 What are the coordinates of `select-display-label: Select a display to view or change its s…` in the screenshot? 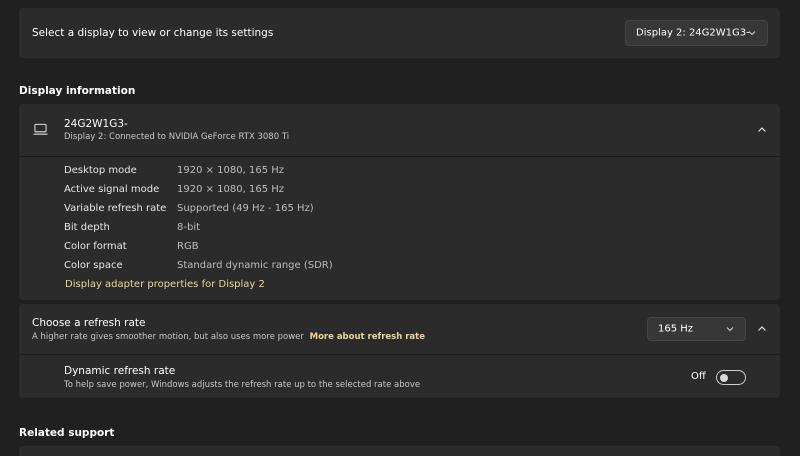 It's located at (153, 33).